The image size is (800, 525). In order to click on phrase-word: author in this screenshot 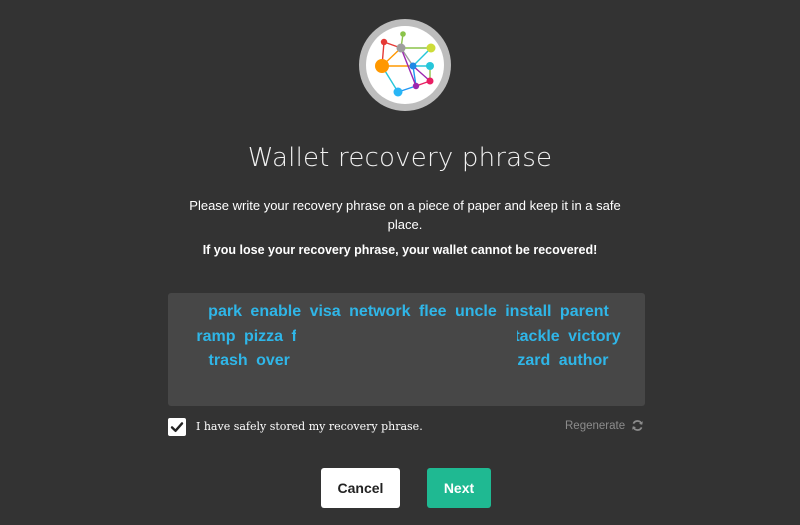, I will do `click(583, 360)`.